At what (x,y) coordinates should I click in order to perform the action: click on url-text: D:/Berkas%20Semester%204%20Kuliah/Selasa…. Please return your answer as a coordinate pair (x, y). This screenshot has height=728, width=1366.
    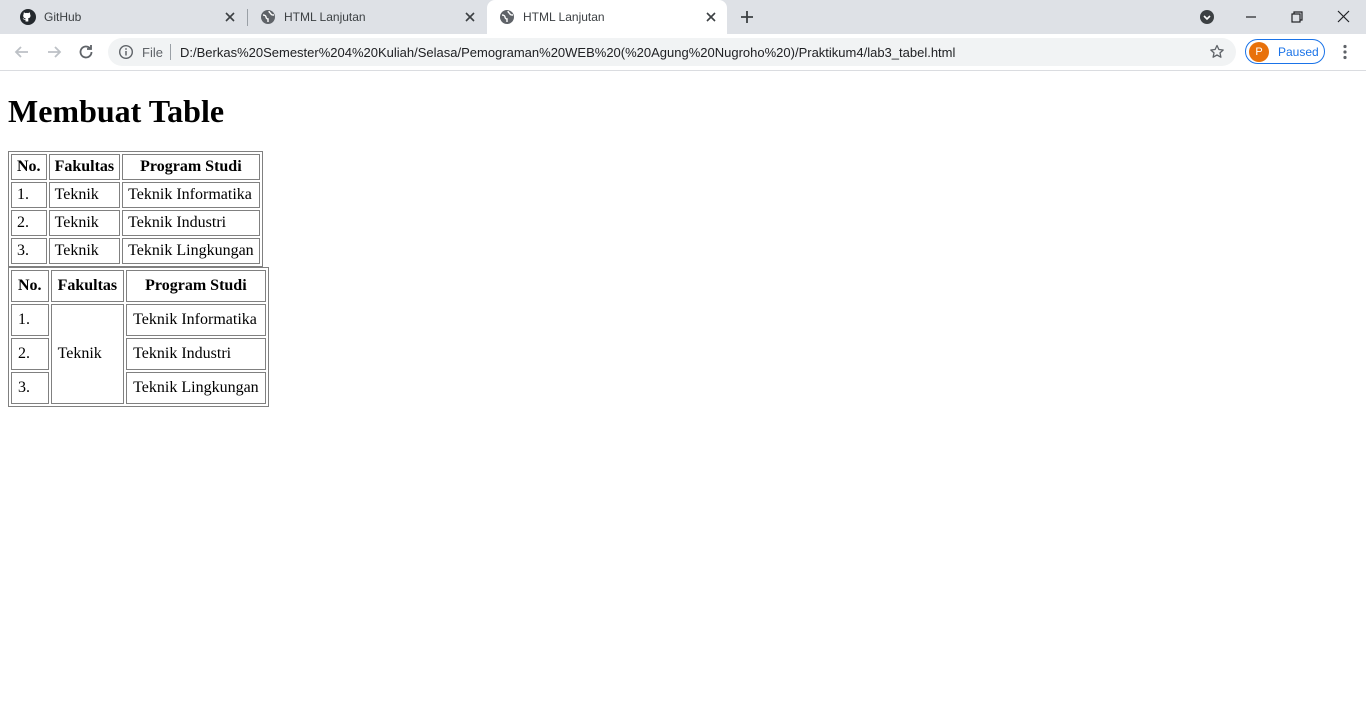
    Looking at the image, I should click on (567, 52).